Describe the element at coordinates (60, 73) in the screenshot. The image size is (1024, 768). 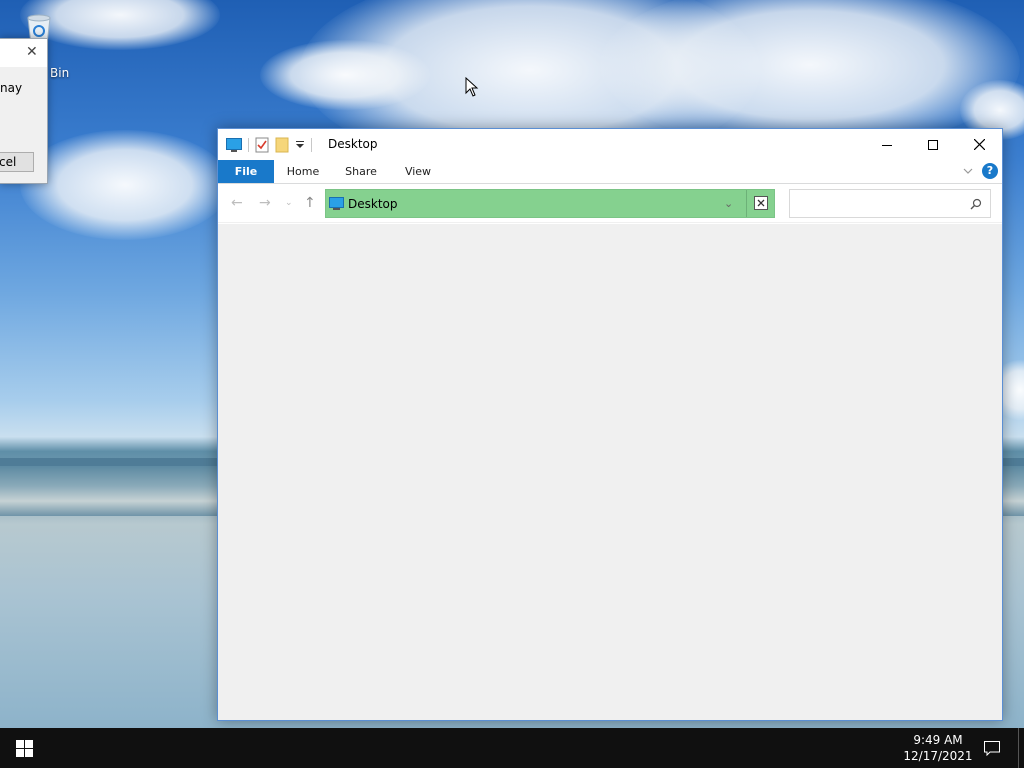
I see `recycle-bin-label: Bin` at that location.